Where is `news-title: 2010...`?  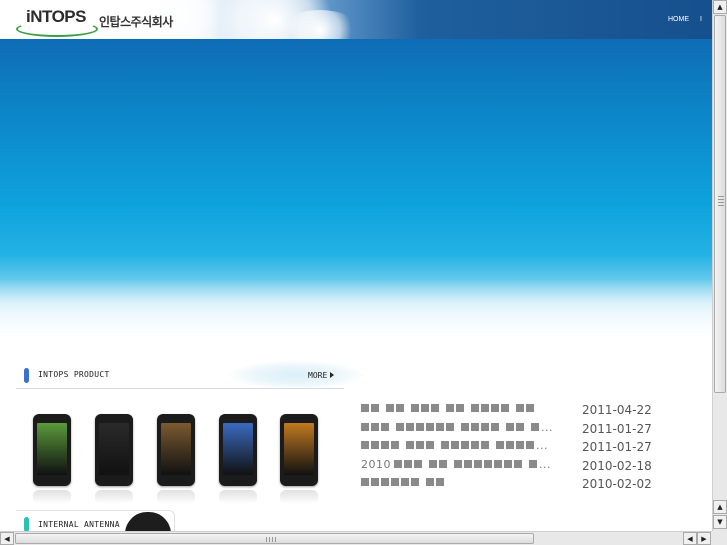
news-title: 2010... is located at coordinates (456, 464).